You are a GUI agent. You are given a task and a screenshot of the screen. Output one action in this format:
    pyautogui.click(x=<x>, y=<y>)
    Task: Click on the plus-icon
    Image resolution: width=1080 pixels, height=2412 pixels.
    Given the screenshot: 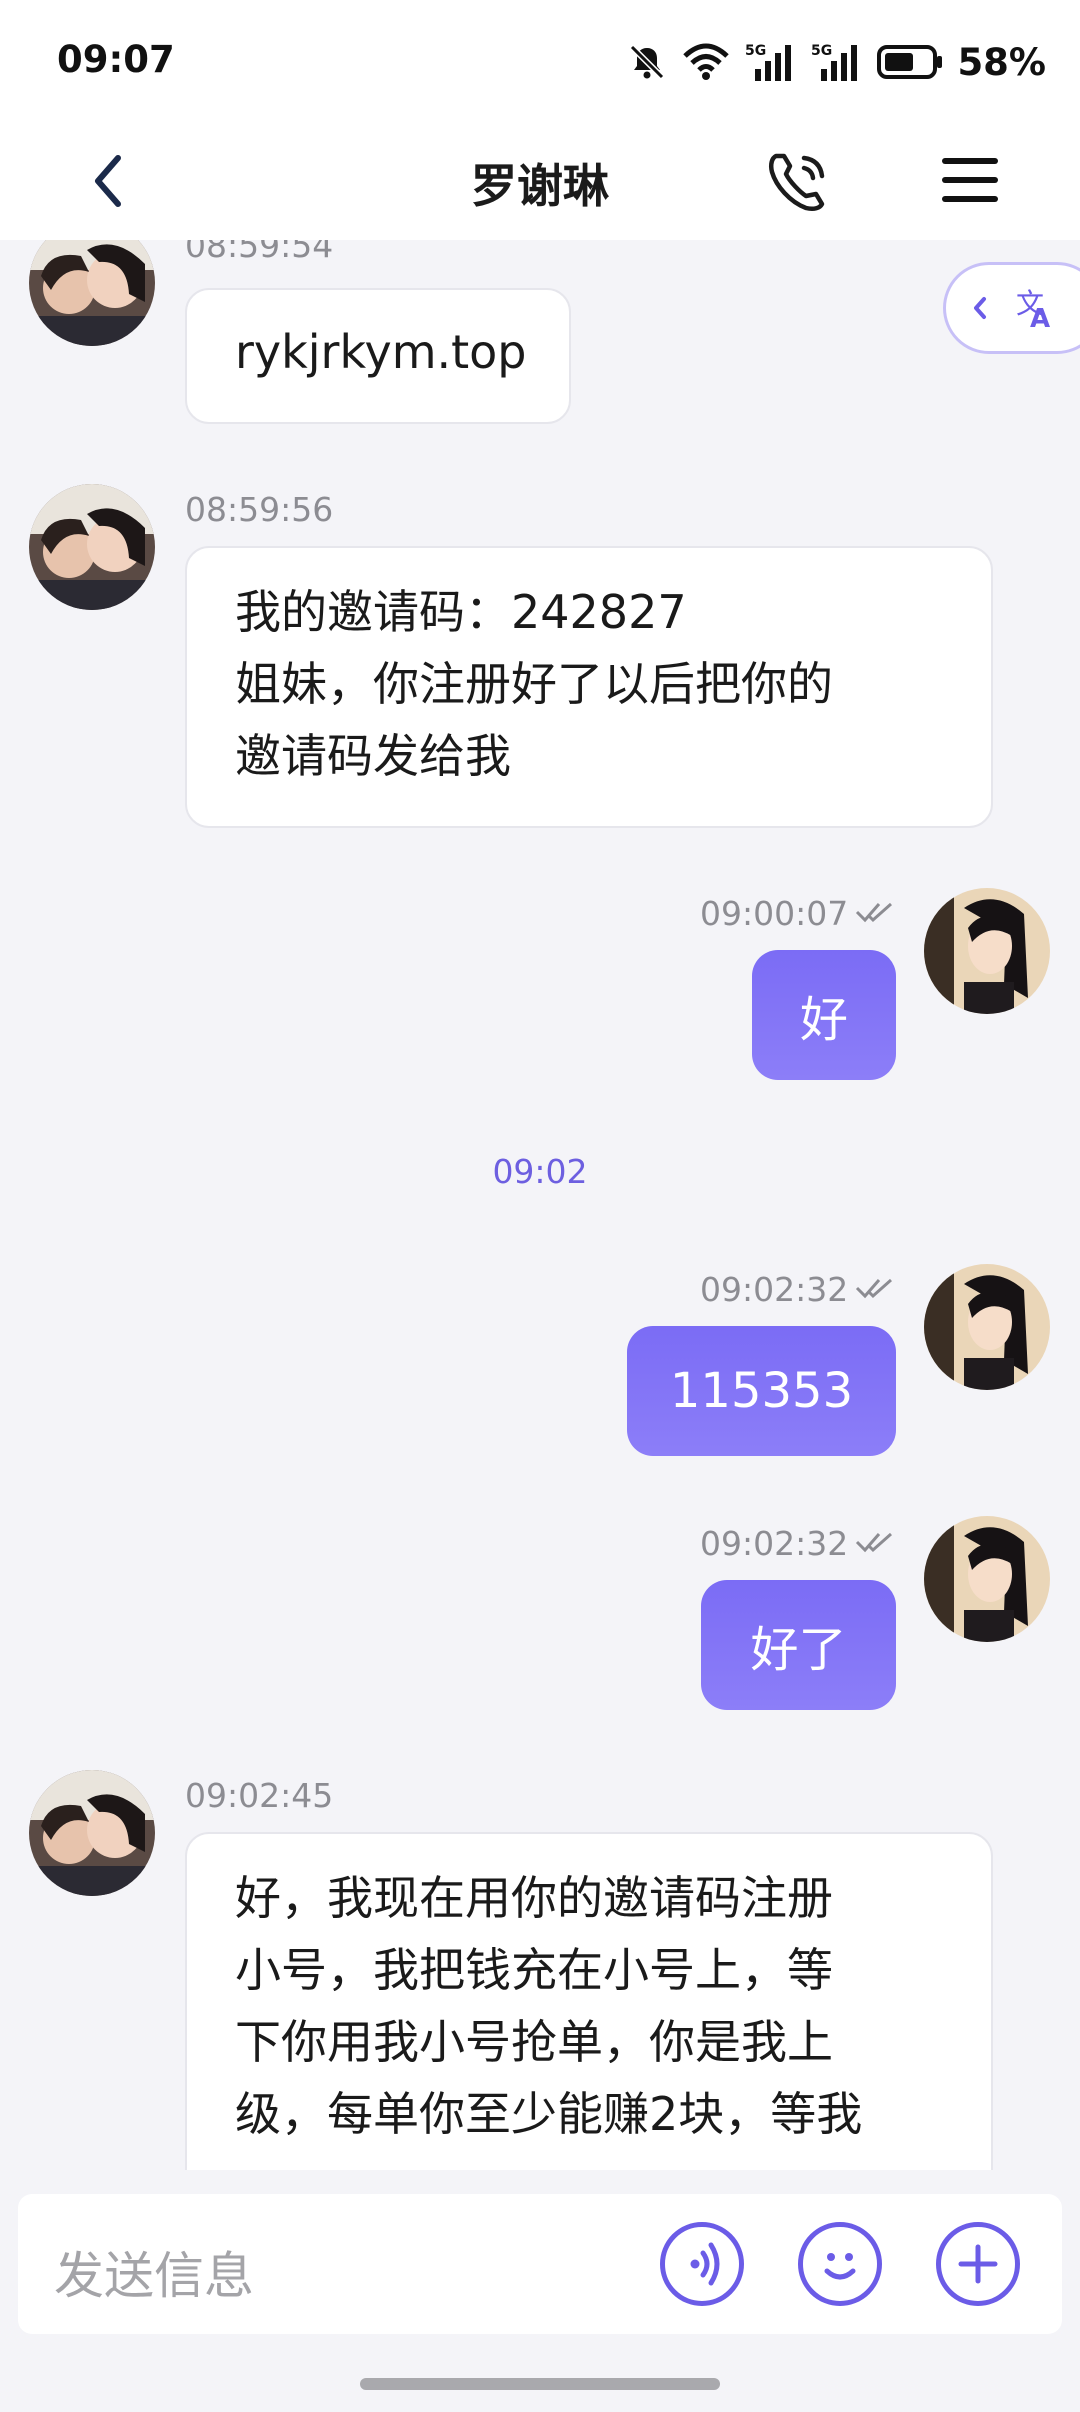 What is the action you would take?
    pyautogui.click(x=978, y=2264)
    